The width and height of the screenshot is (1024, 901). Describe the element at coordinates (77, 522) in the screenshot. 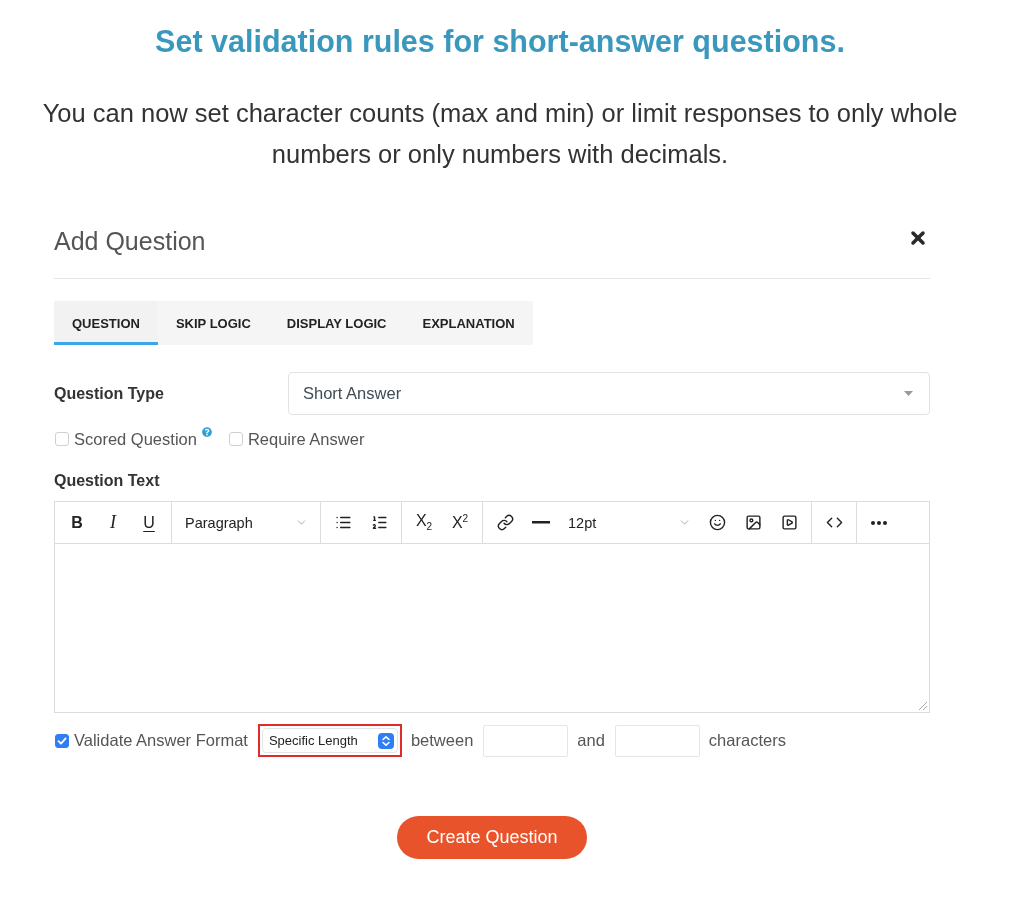

I see `bold-button: B` at that location.